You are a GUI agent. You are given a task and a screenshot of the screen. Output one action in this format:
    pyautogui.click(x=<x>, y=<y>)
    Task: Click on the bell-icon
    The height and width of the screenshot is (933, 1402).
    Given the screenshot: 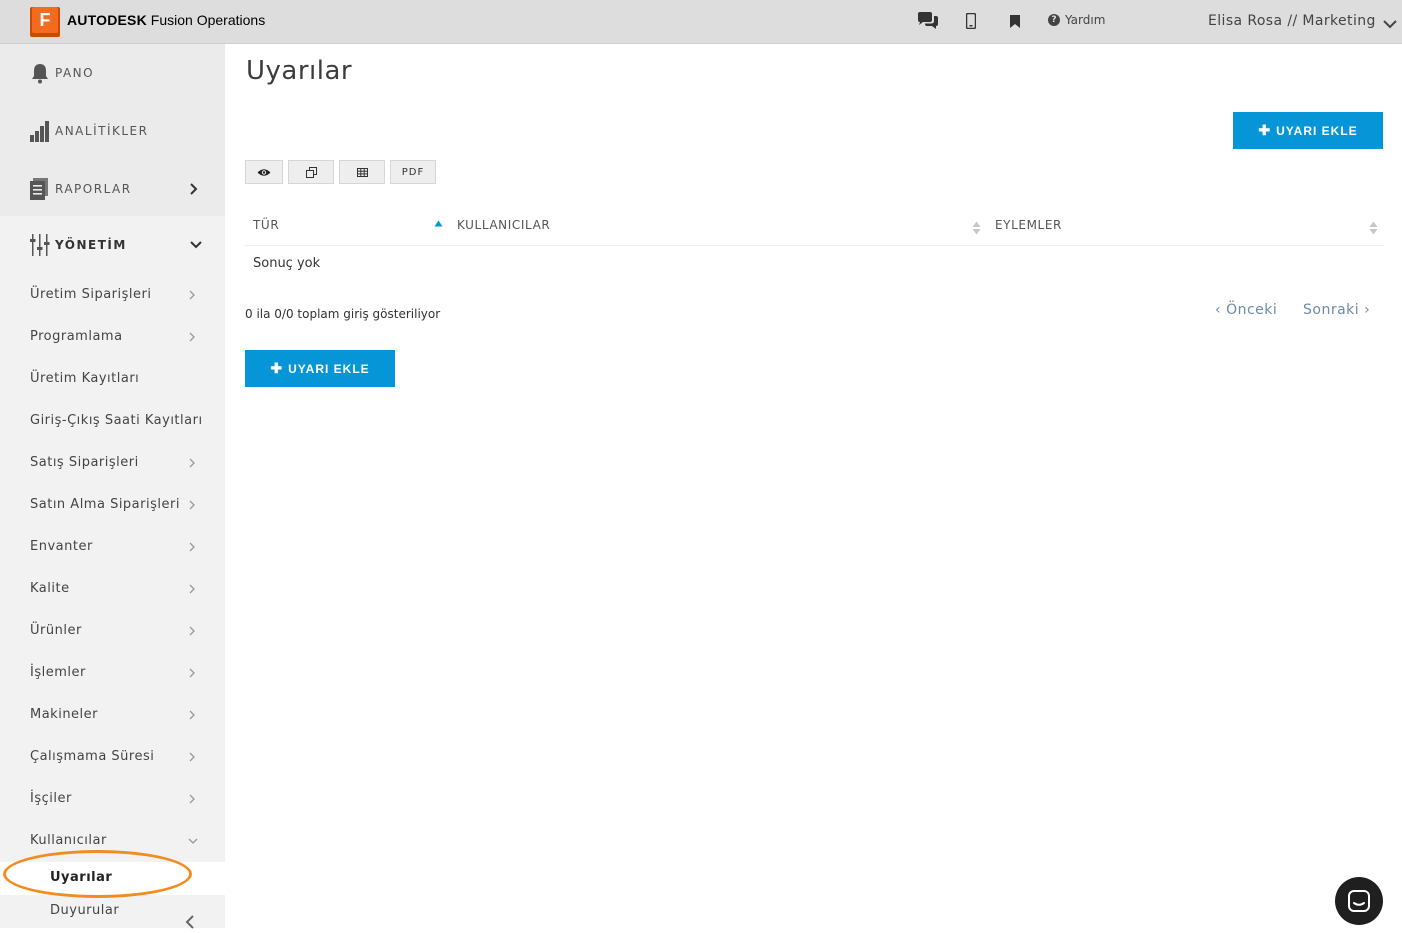 What is the action you would take?
    pyautogui.click(x=40, y=74)
    